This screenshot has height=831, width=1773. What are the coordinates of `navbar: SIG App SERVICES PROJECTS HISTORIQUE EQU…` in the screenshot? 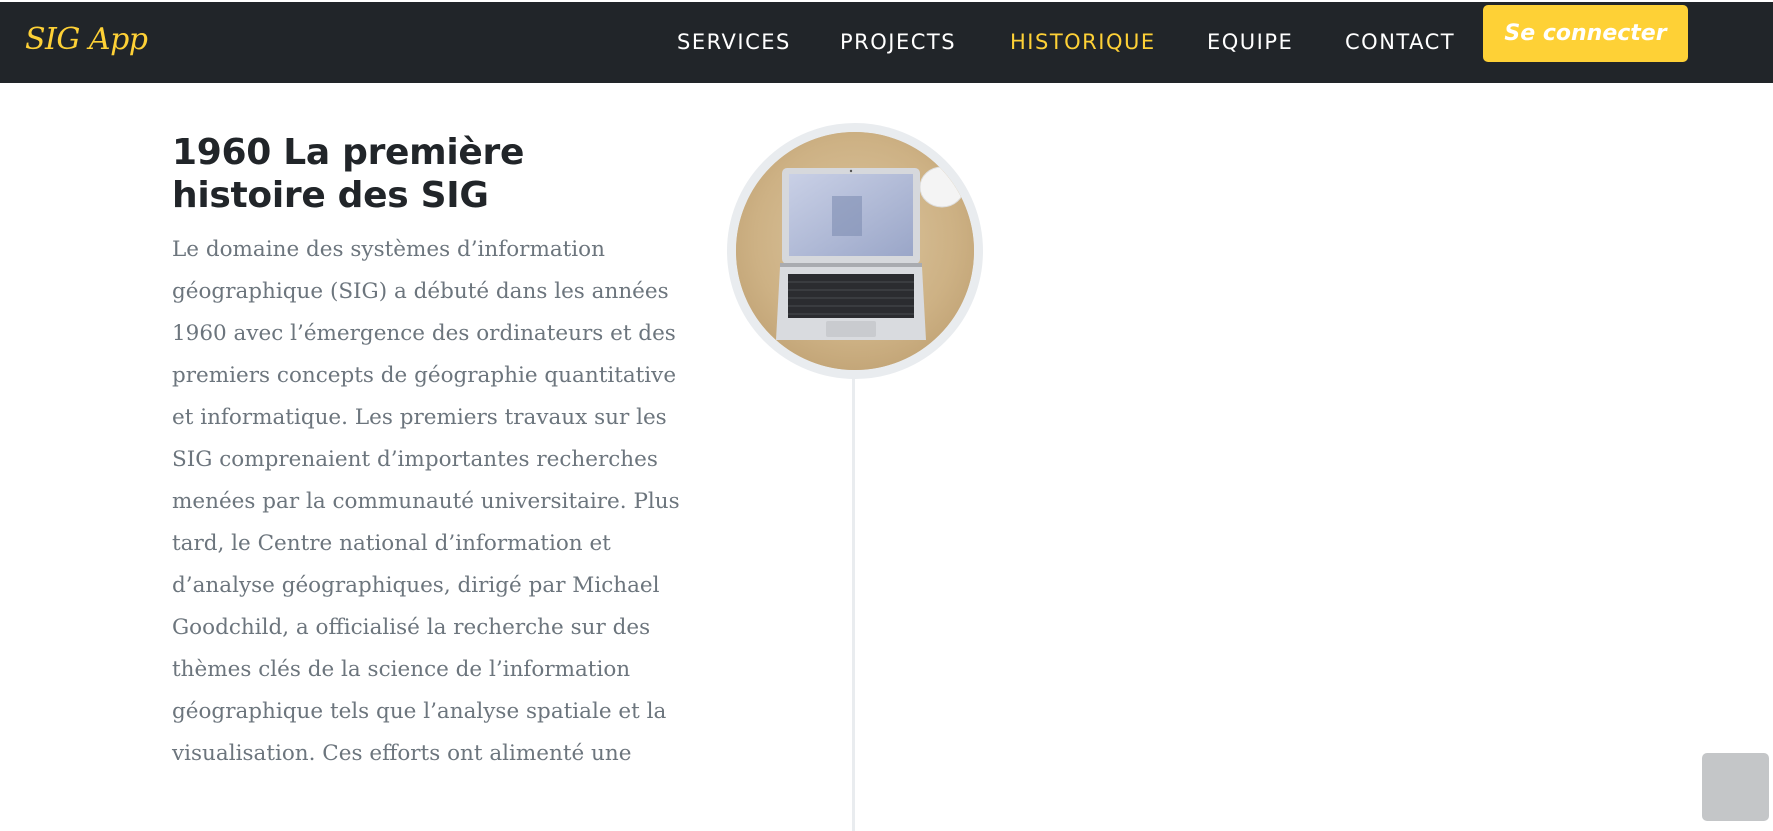 It's located at (886, 41).